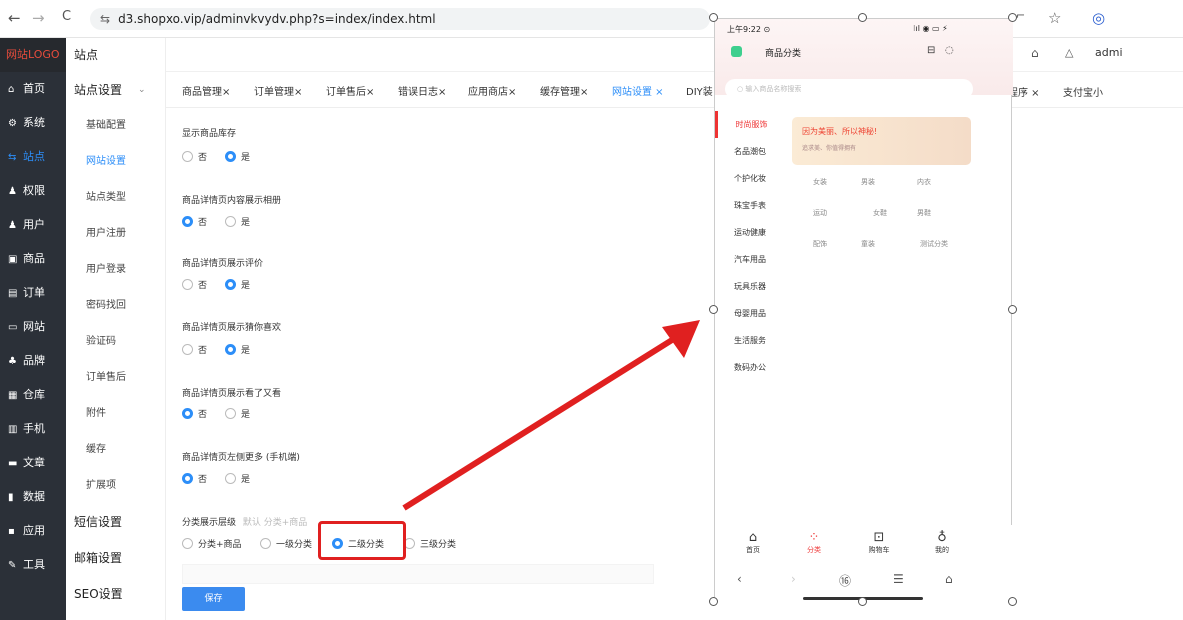  What do you see at coordinates (845, 580) in the screenshot?
I see `tabs-count-icon: ⑯` at bounding box center [845, 580].